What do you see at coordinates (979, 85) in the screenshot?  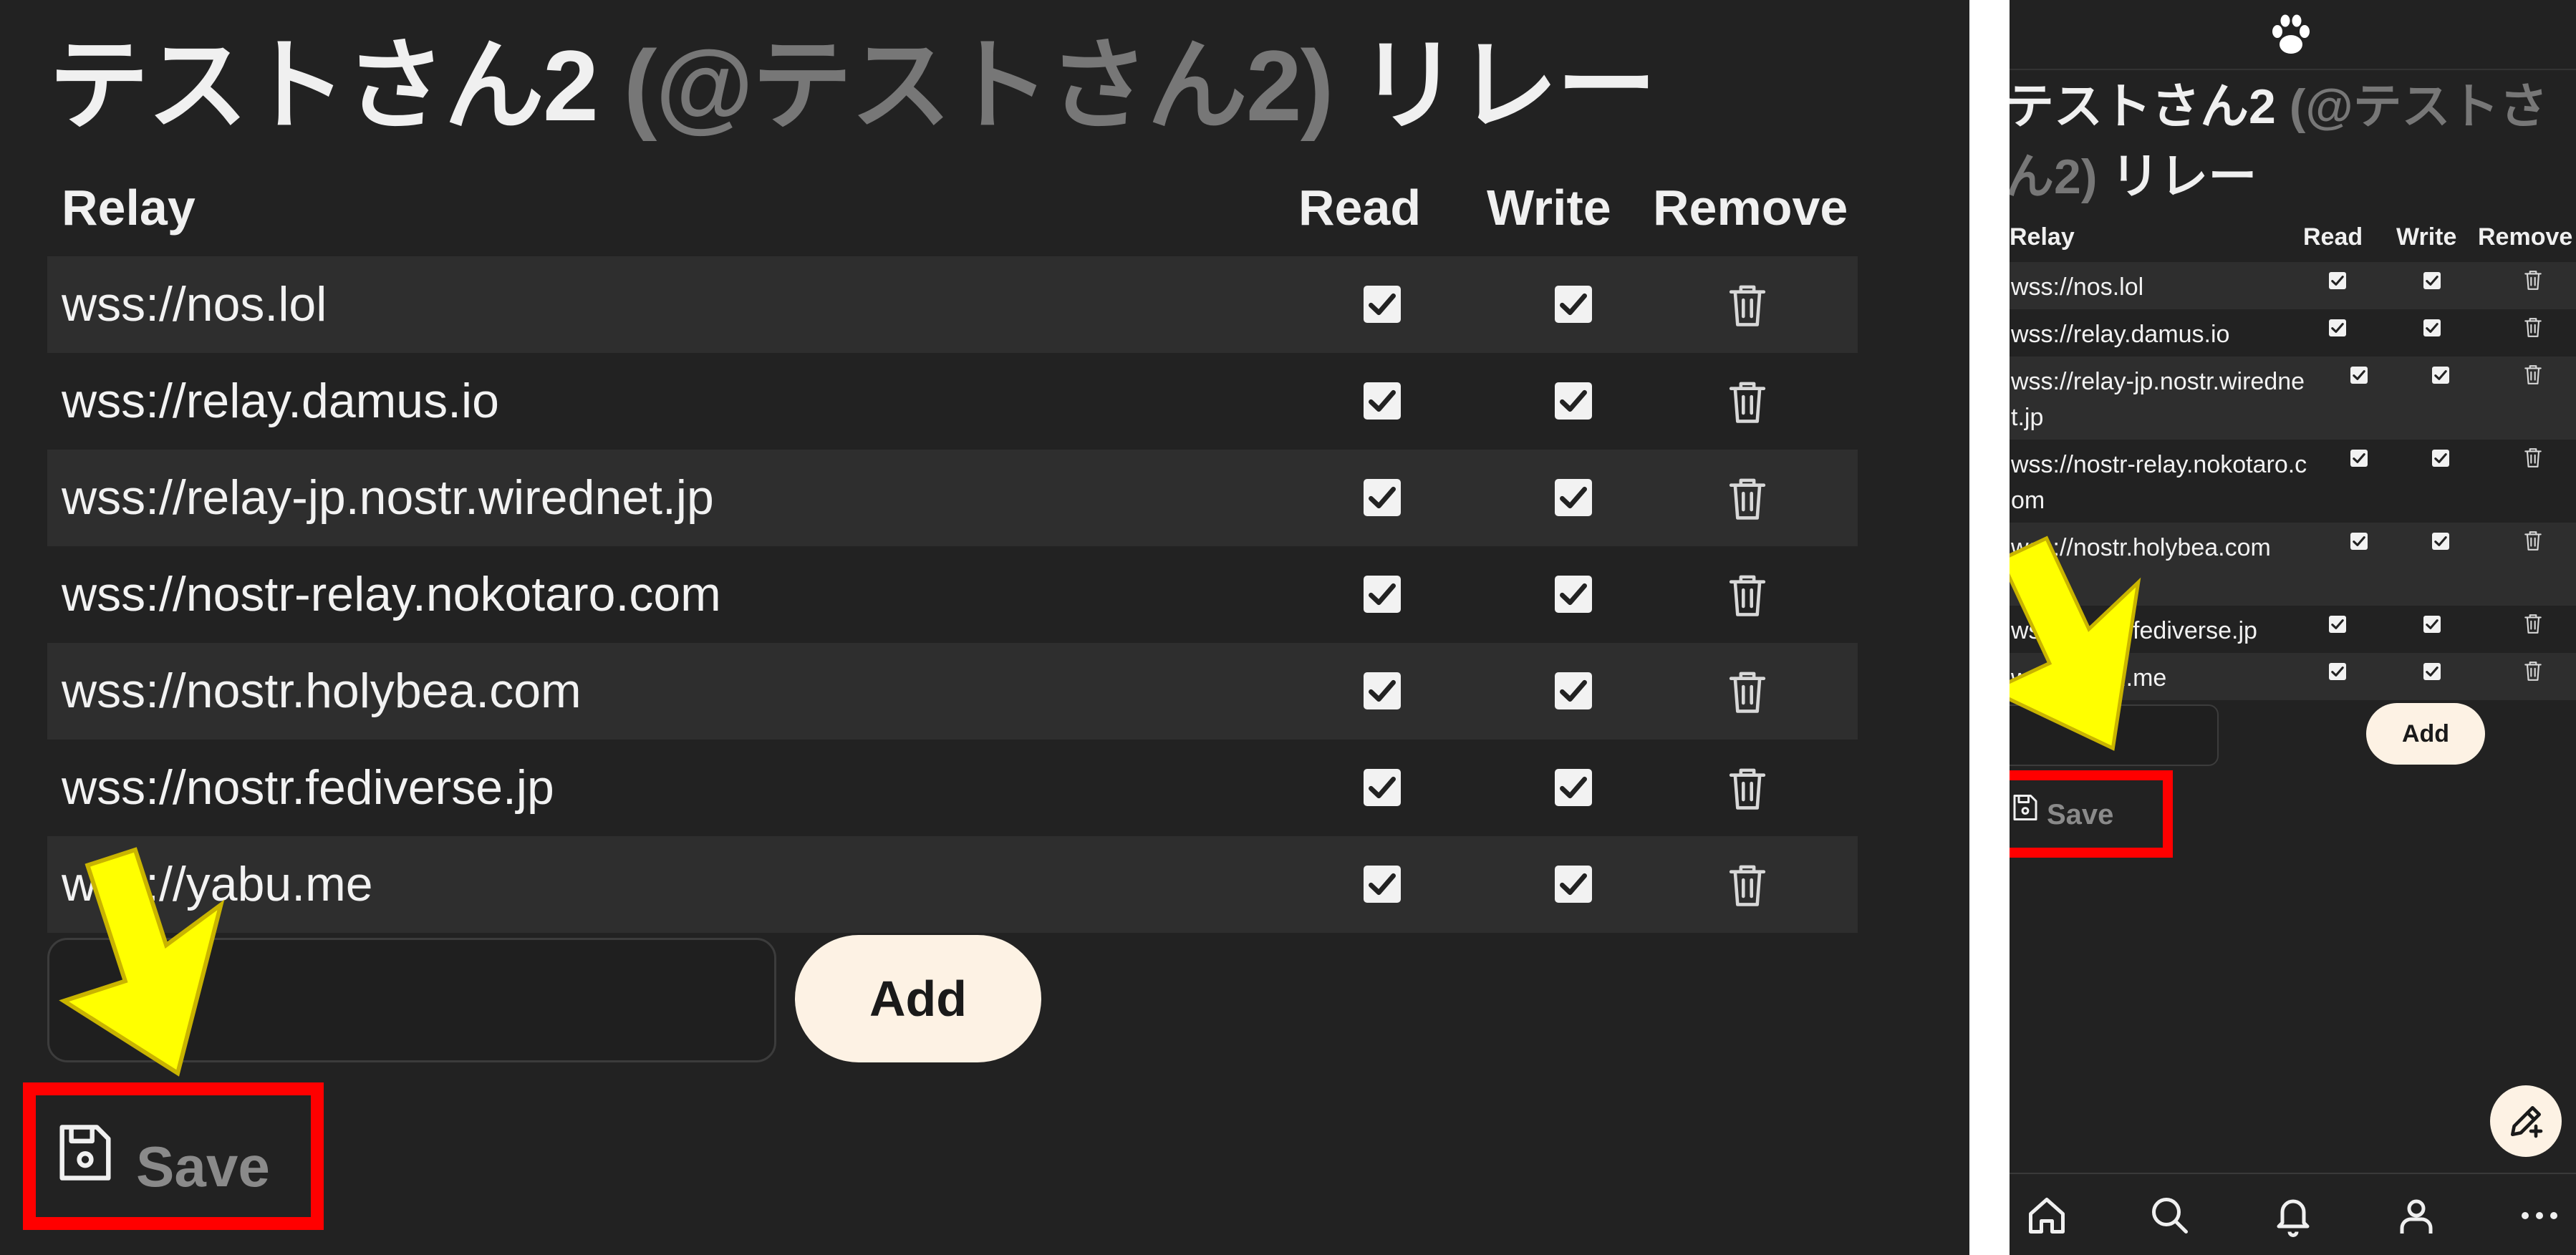 I see `user-handle: (@テストさん2)` at bounding box center [979, 85].